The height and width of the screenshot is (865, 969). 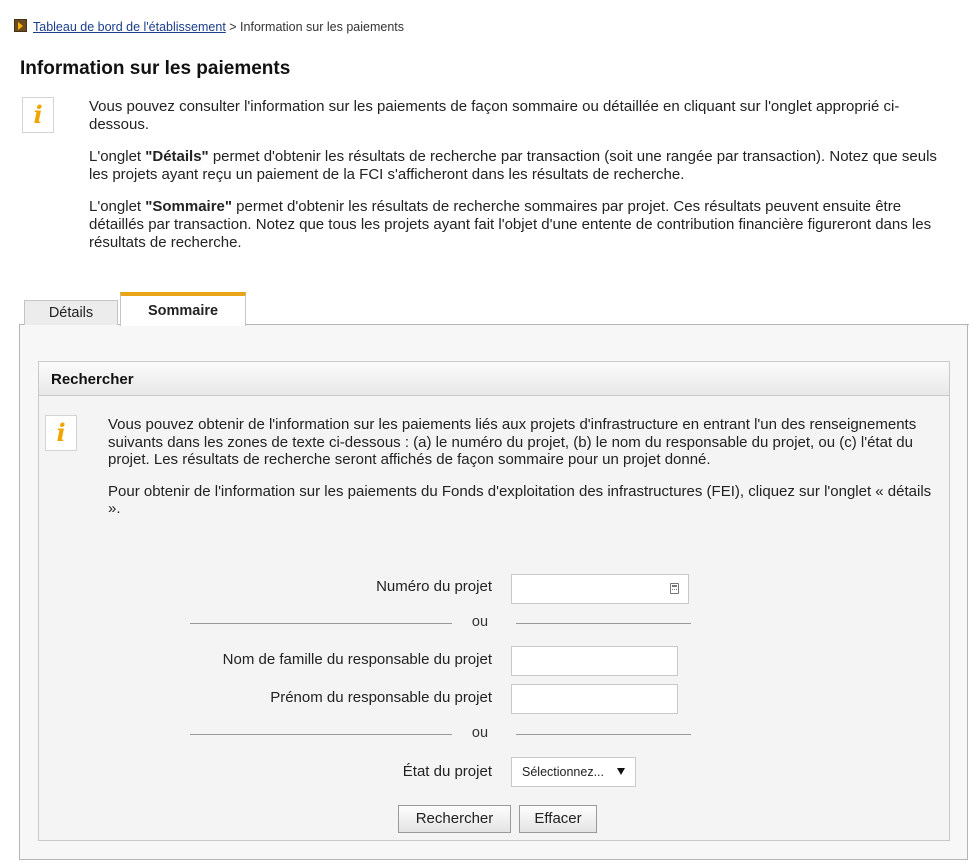 I want to click on arrow-right-icon, so click(x=20, y=25).